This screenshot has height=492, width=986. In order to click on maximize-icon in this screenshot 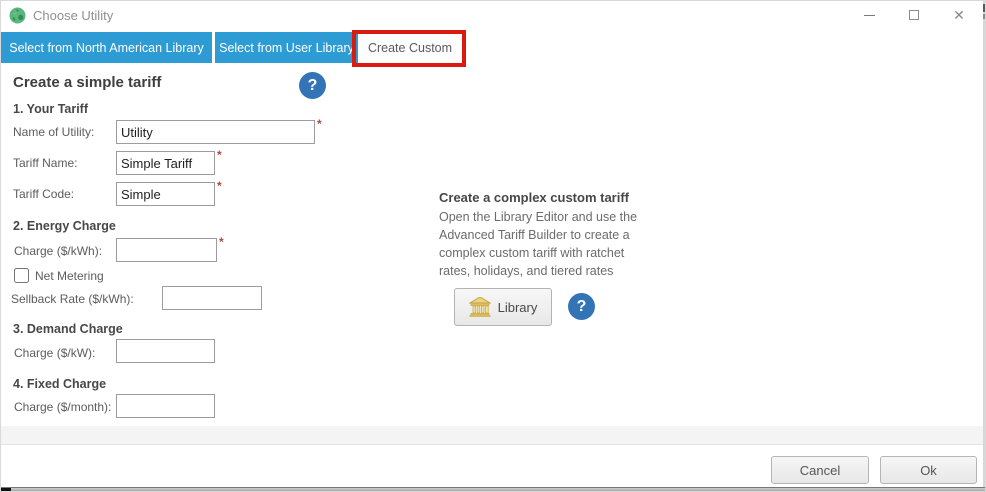, I will do `click(914, 15)`.